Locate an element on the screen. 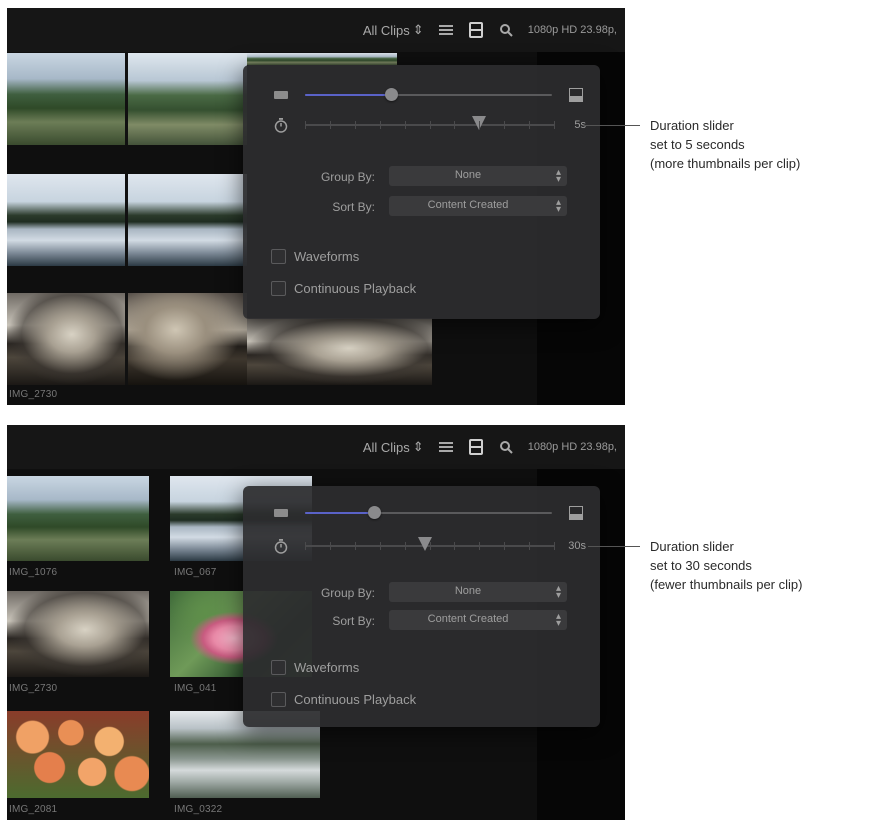  clip-height-row is located at coordinates (428, 95).